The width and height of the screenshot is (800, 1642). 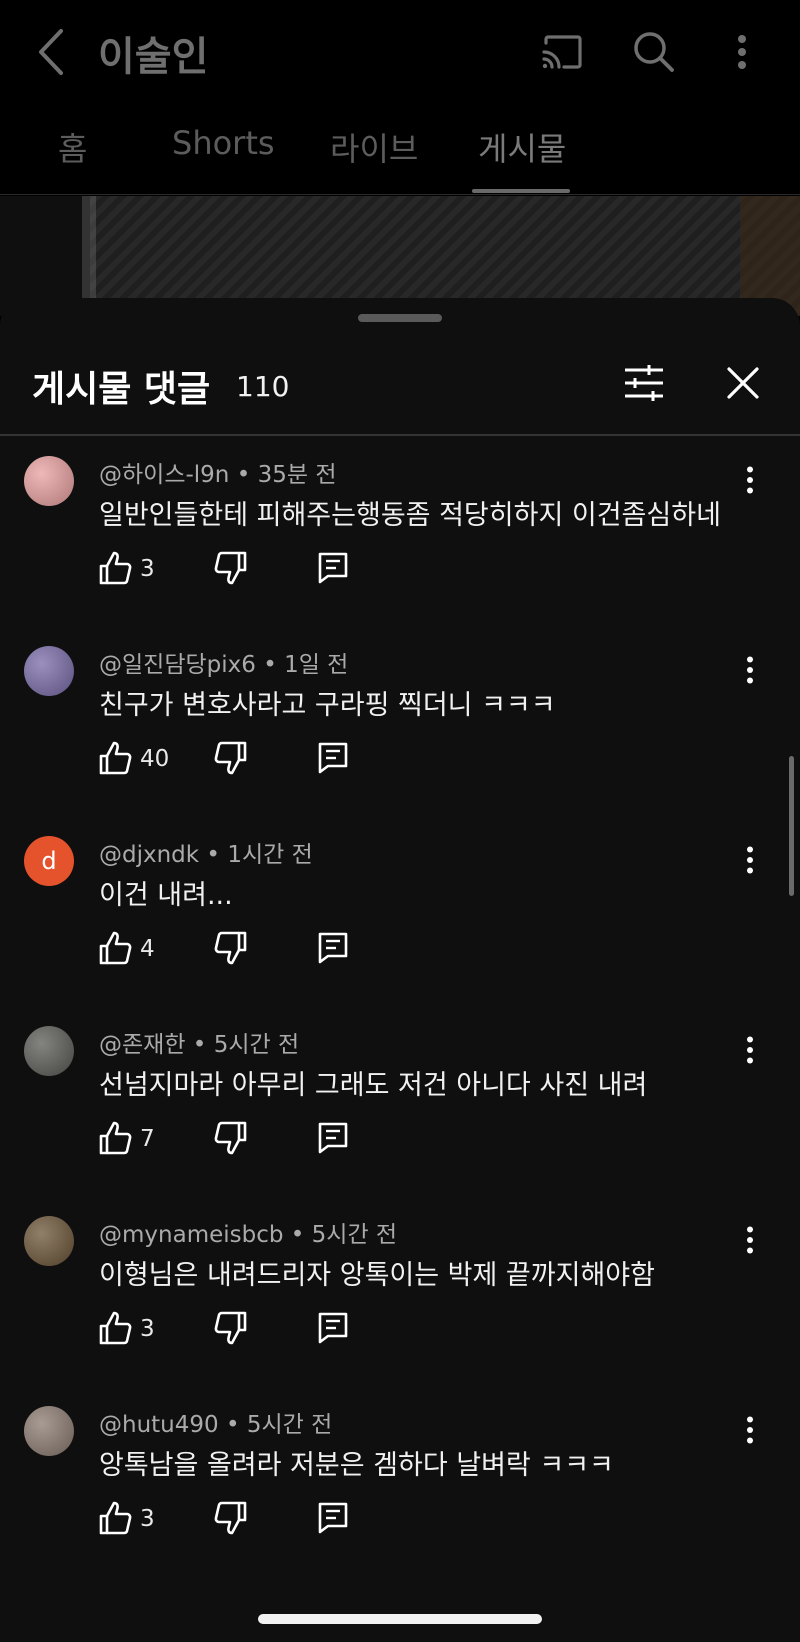 I want to click on header-divider, so click(x=400, y=194).